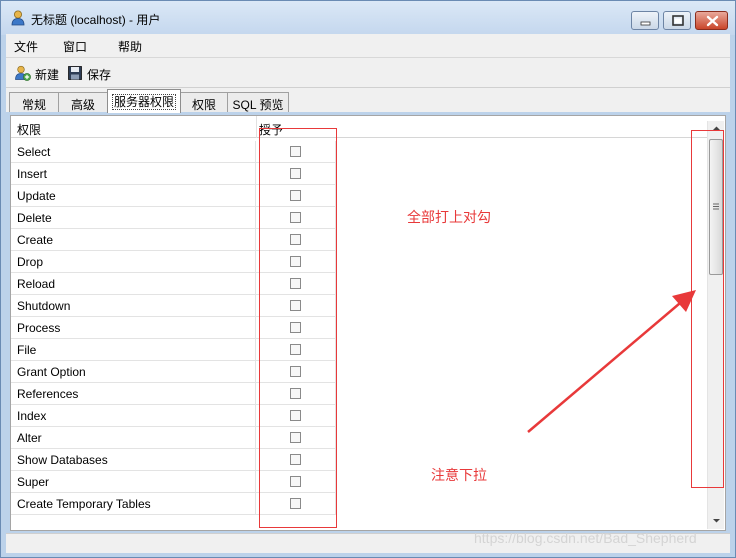  Describe the element at coordinates (26, 46) in the screenshot. I see `menu-file: 文件` at that location.